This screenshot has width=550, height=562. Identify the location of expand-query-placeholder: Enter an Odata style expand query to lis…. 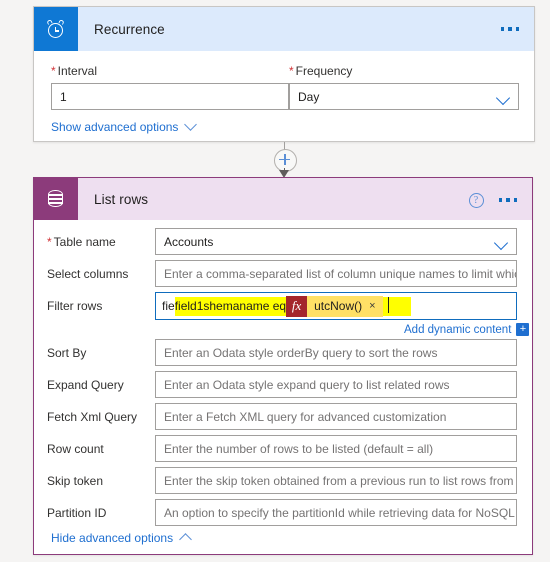
(307, 384).